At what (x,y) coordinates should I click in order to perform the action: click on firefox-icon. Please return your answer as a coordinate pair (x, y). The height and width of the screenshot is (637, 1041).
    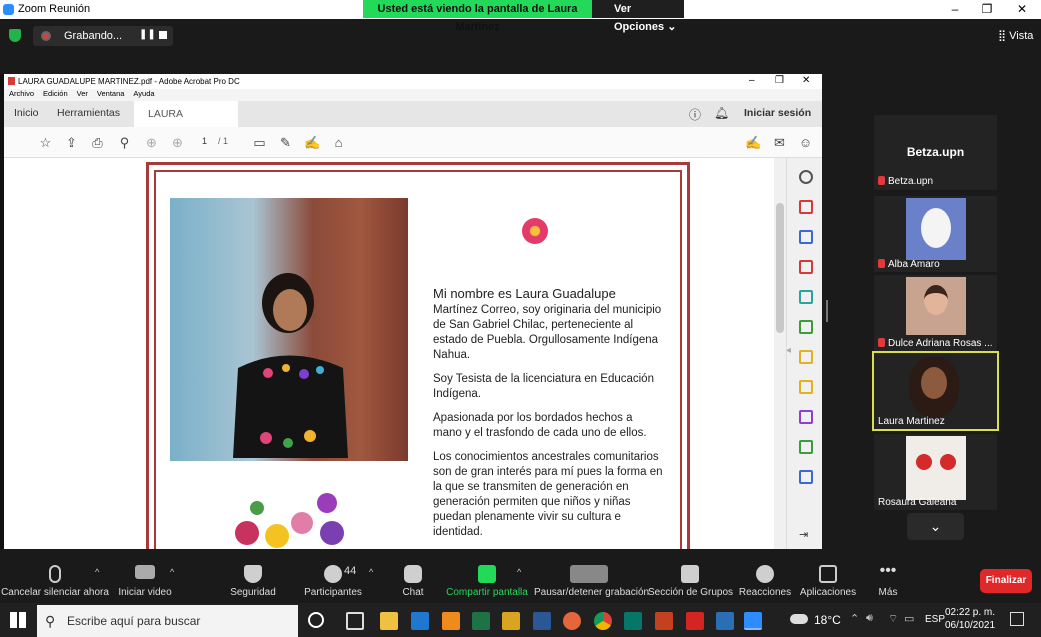
    Looking at the image, I should click on (572, 621).